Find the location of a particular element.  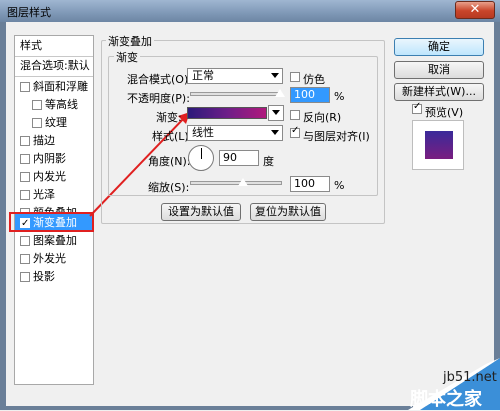

gradient-picker is located at coordinates (227, 113).